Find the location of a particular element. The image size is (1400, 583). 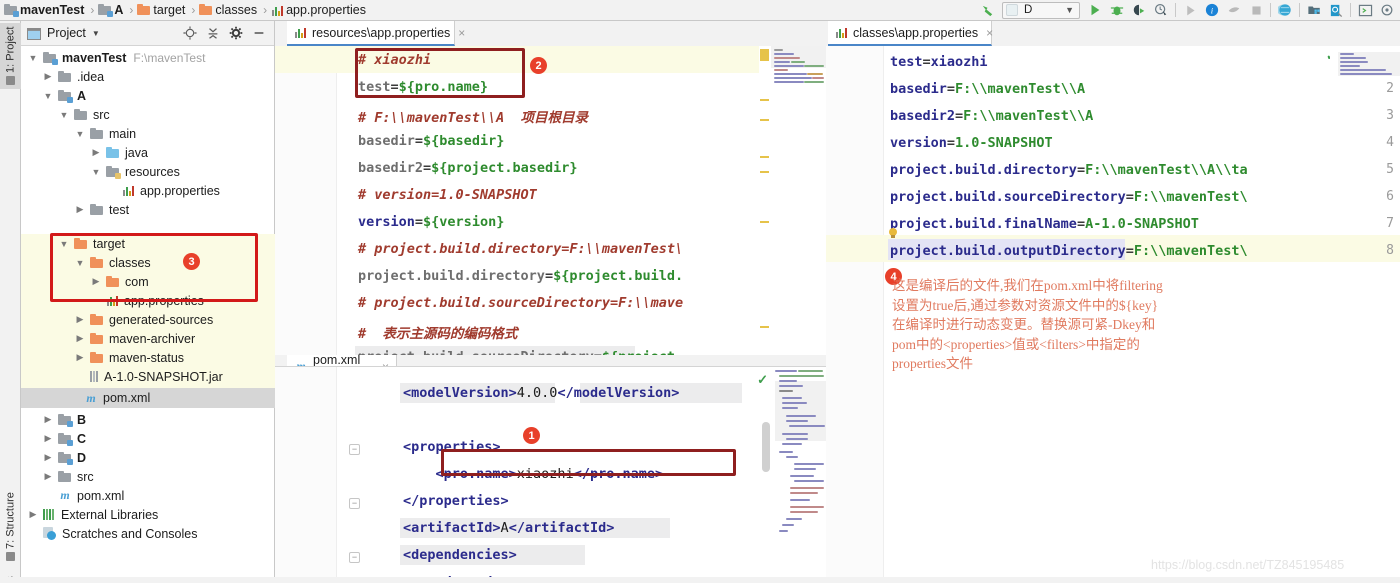

breadcrumb-item-target: target is located at coordinates (162, 10).